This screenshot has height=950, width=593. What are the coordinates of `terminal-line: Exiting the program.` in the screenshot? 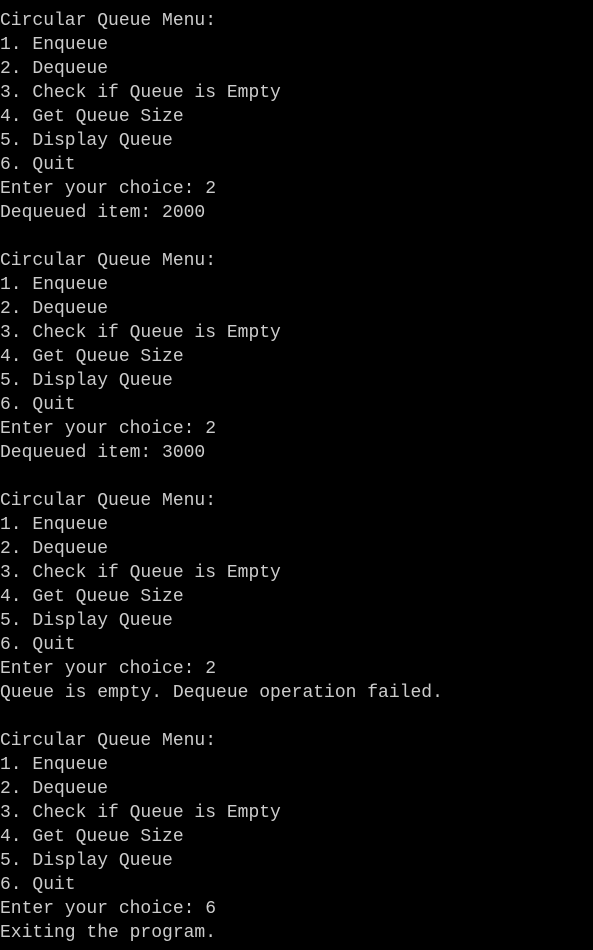 It's located at (108, 933).